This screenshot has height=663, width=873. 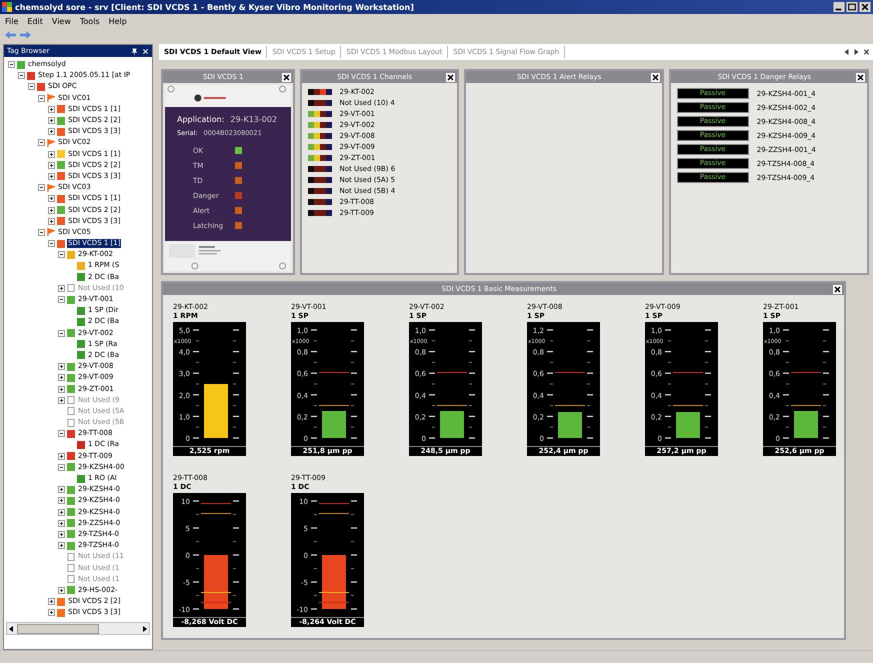 What do you see at coordinates (61, 21) in the screenshot?
I see `menu-item: View` at bounding box center [61, 21].